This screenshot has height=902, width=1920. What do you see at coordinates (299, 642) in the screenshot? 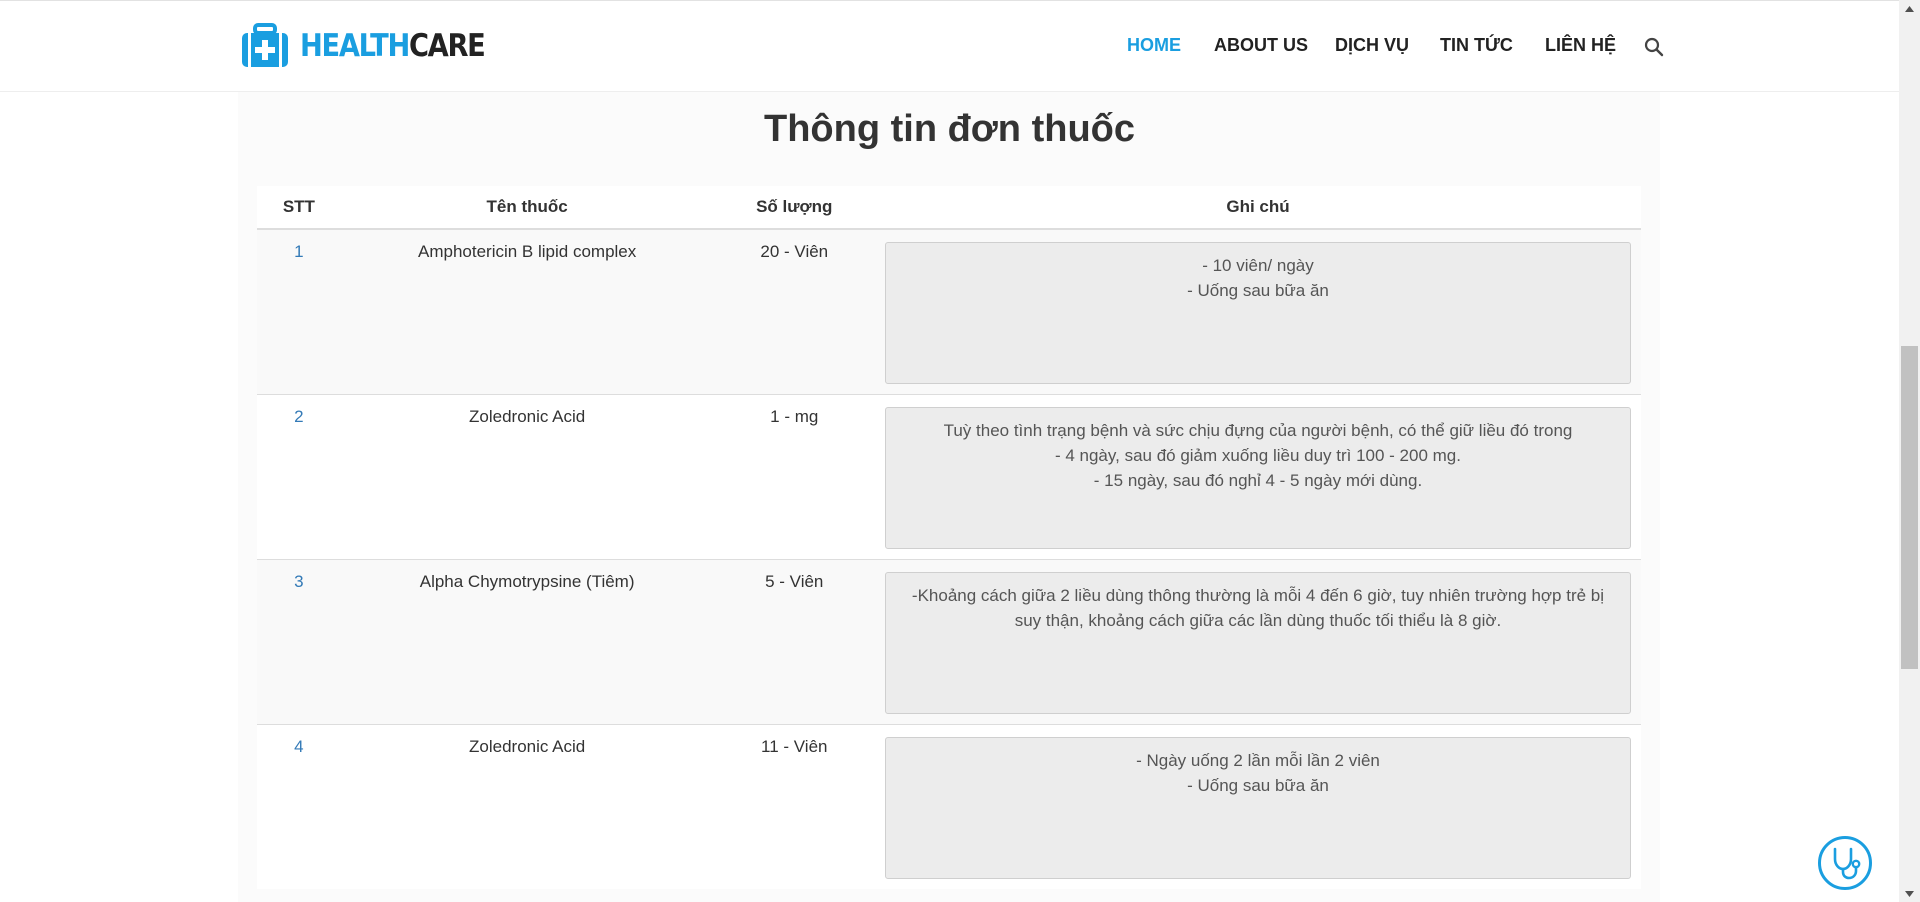
I see `cell-stt: 3` at bounding box center [299, 642].